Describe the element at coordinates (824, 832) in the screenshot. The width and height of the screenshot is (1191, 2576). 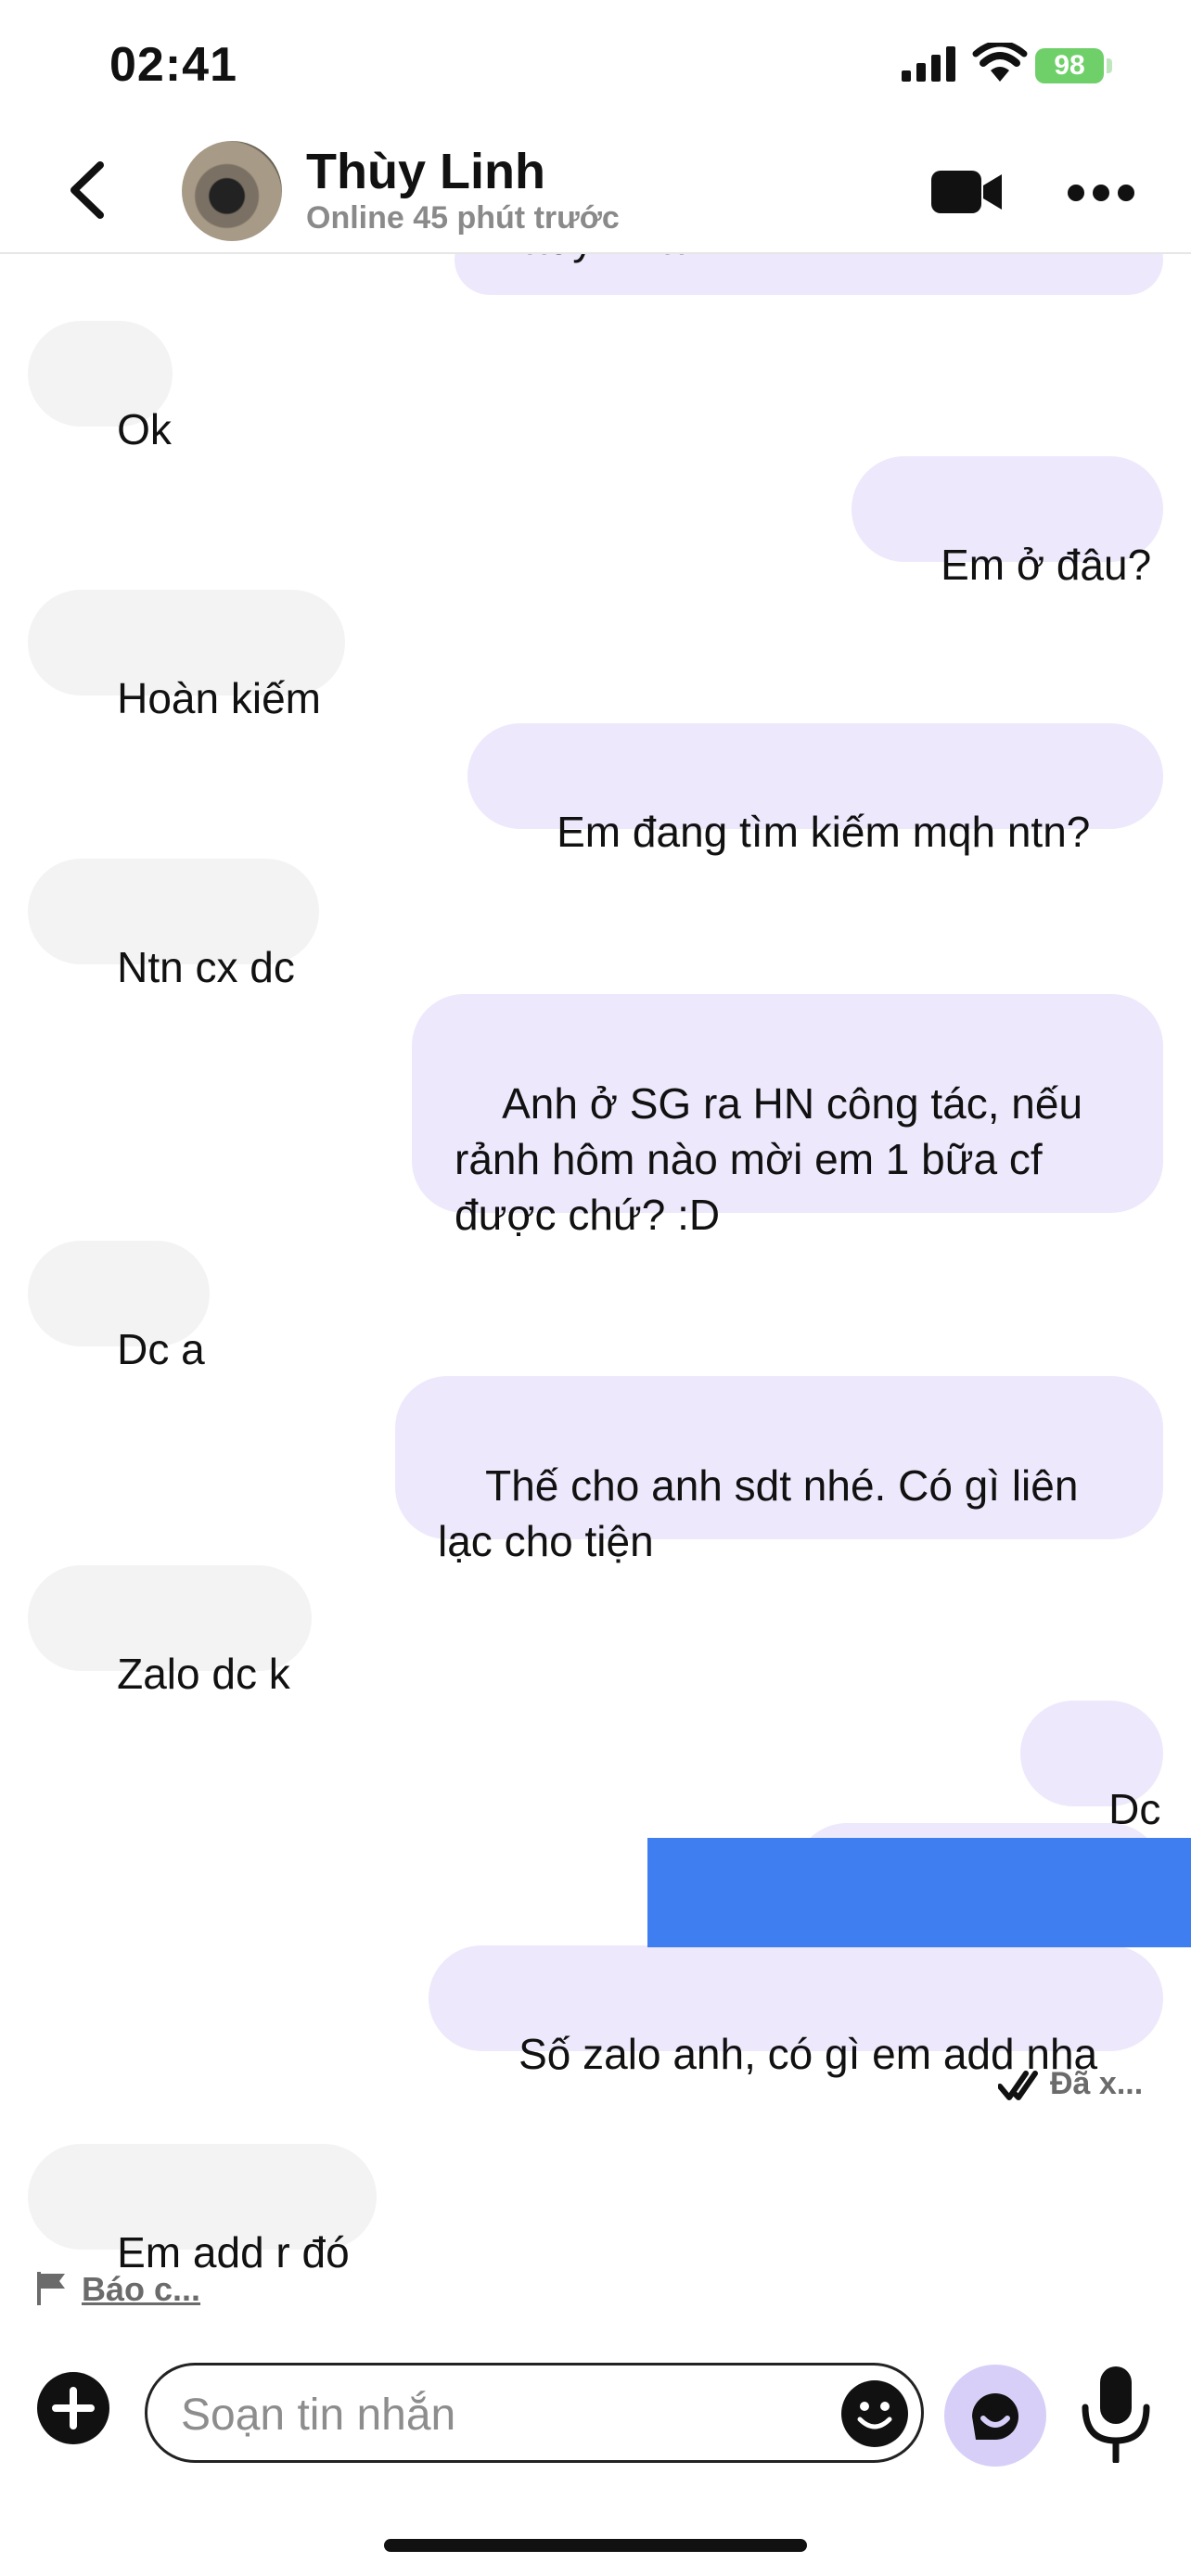
I see `message-text: Em đang tìm kiếm mqh ntn?` at that location.